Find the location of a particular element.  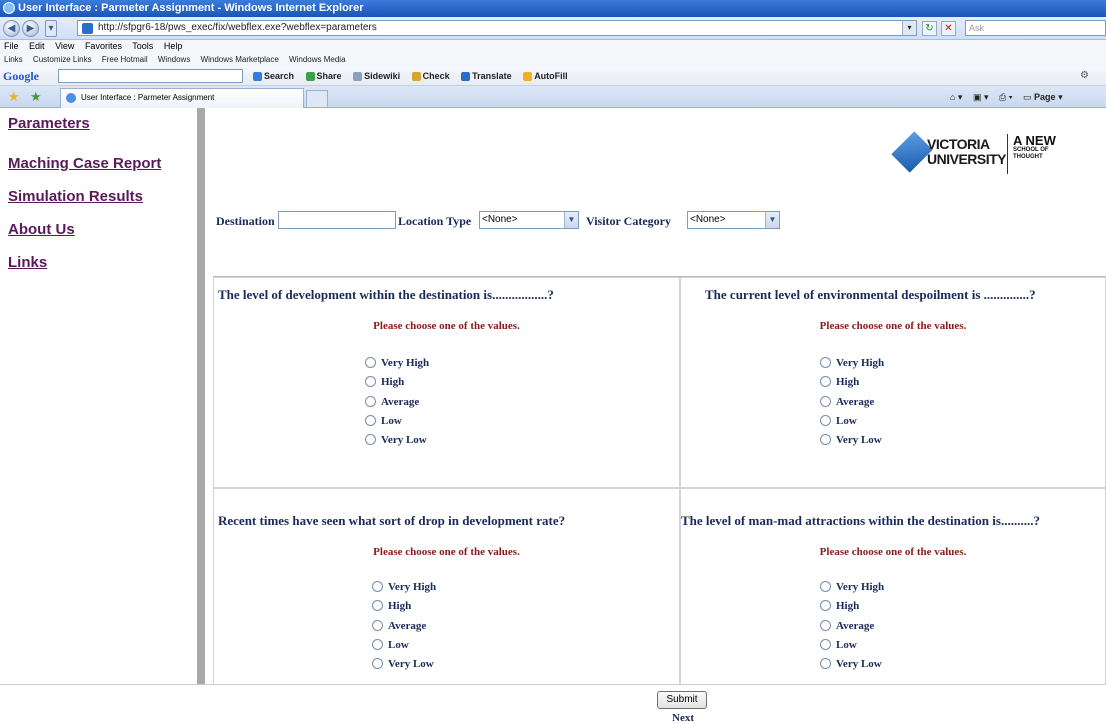

home-icon: ⌂ ▾ is located at coordinates (956, 97).